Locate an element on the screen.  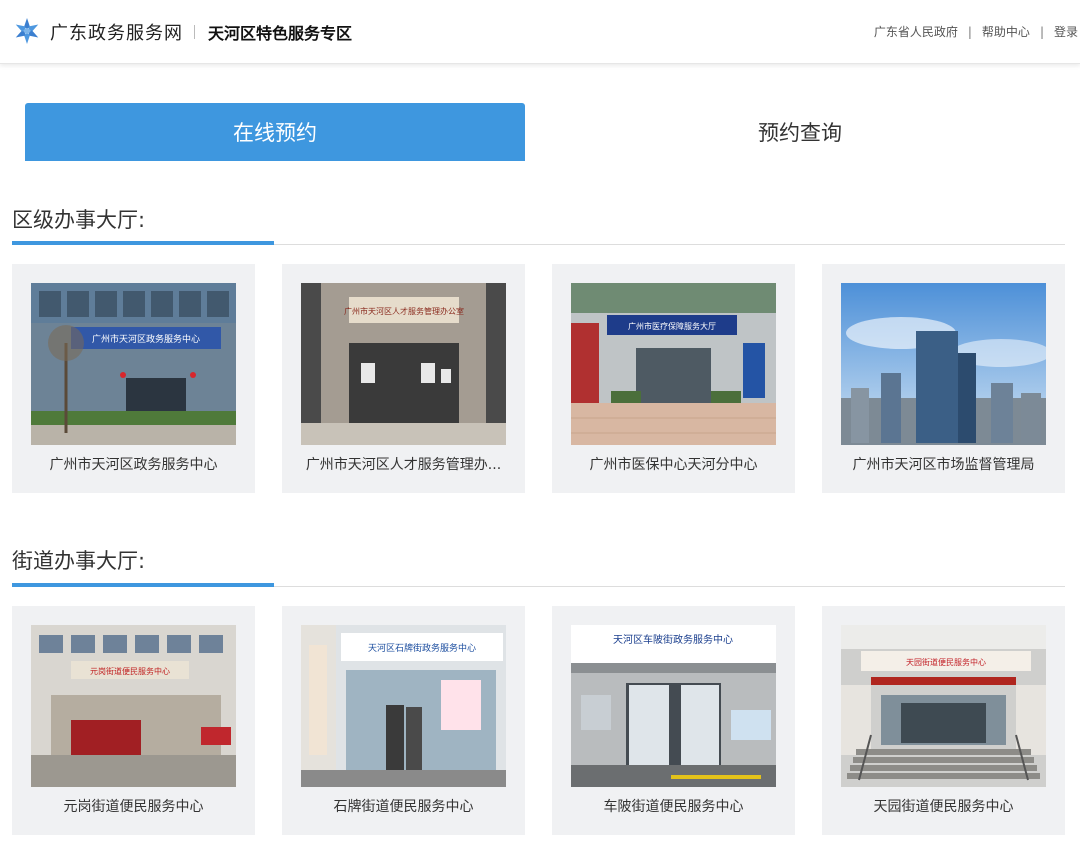
stairs-entrance-photo: 天园街道便民服务中心 is located at coordinates (943, 706).